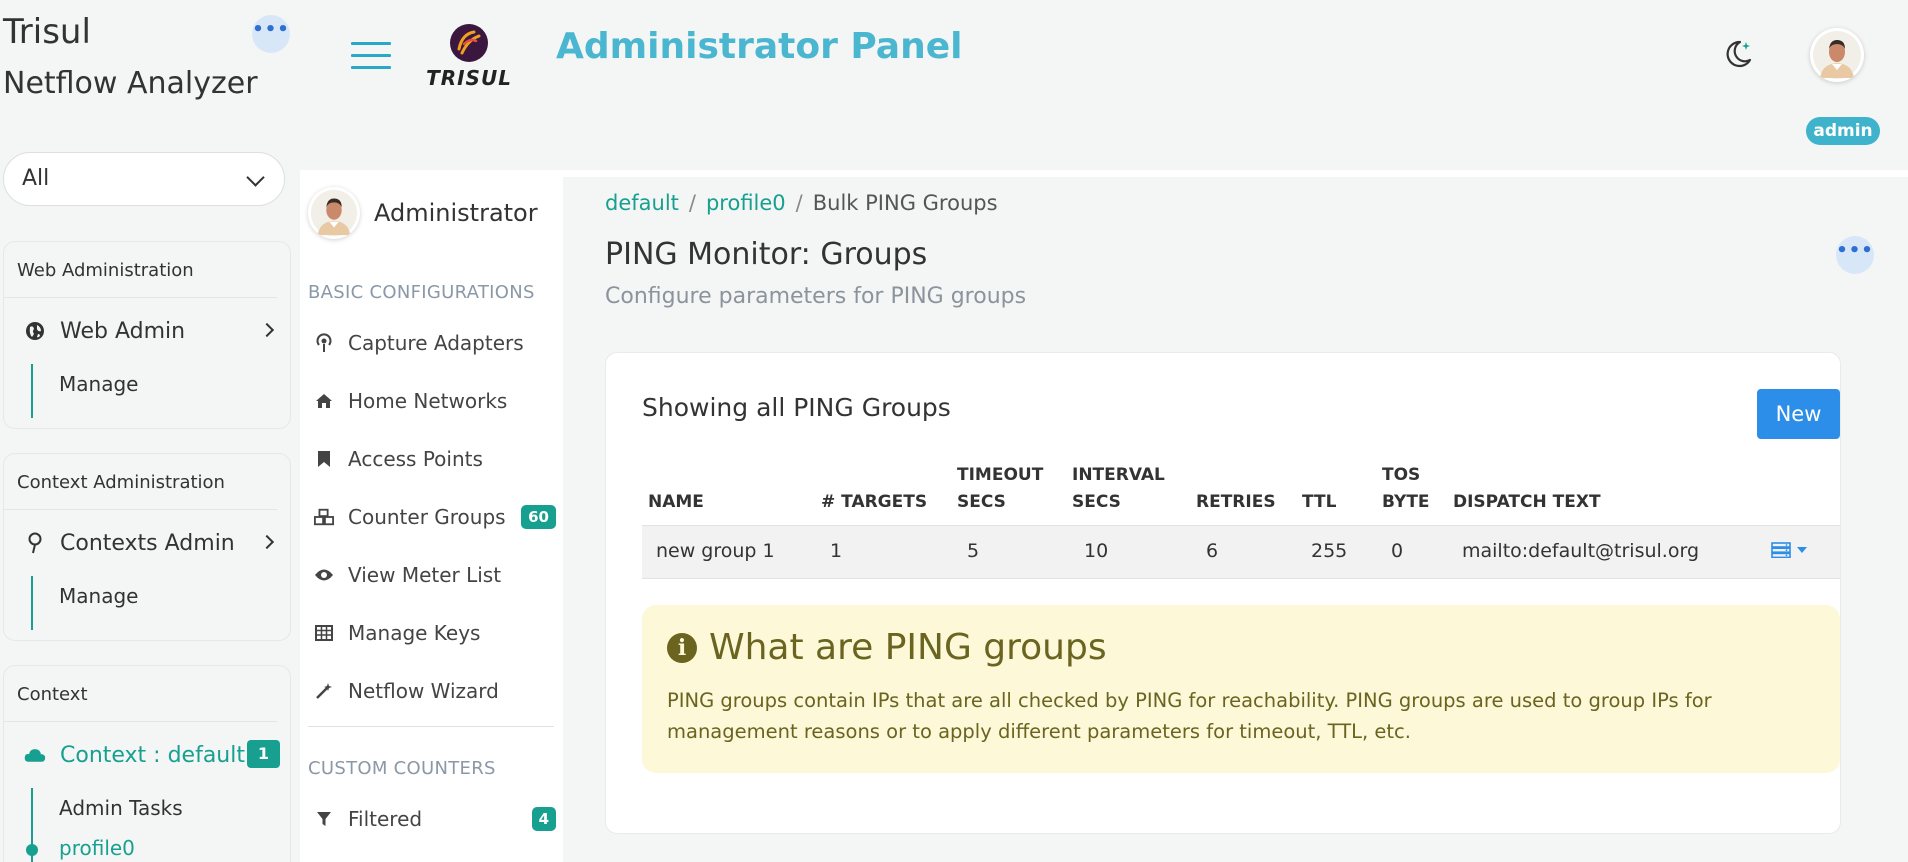 The height and width of the screenshot is (862, 1908). Describe the element at coordinates (435, 819) in the screenshot. I see `nav-filtered: Filtered 4` at that location.